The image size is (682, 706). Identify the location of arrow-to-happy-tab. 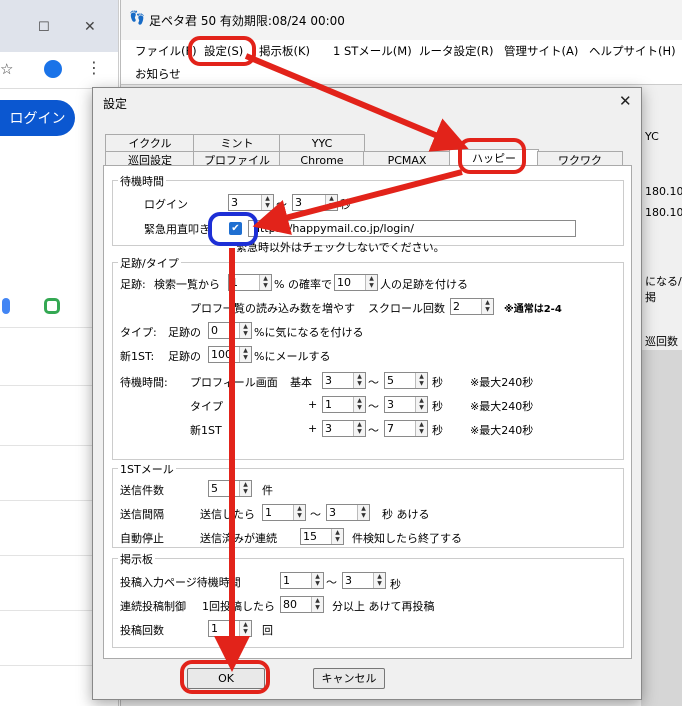
(356, 102).